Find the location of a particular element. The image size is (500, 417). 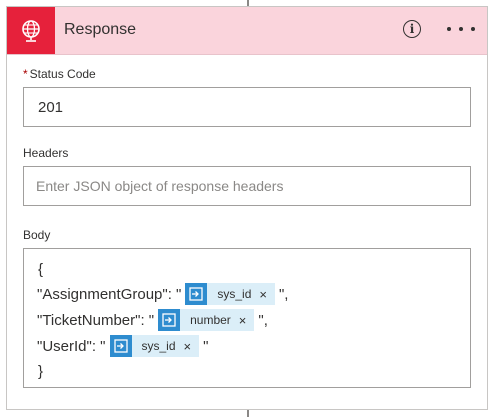

body-line-assignment-group: "AssignmentGroup": " sys_id × ", is located at coordinates (162, 294).